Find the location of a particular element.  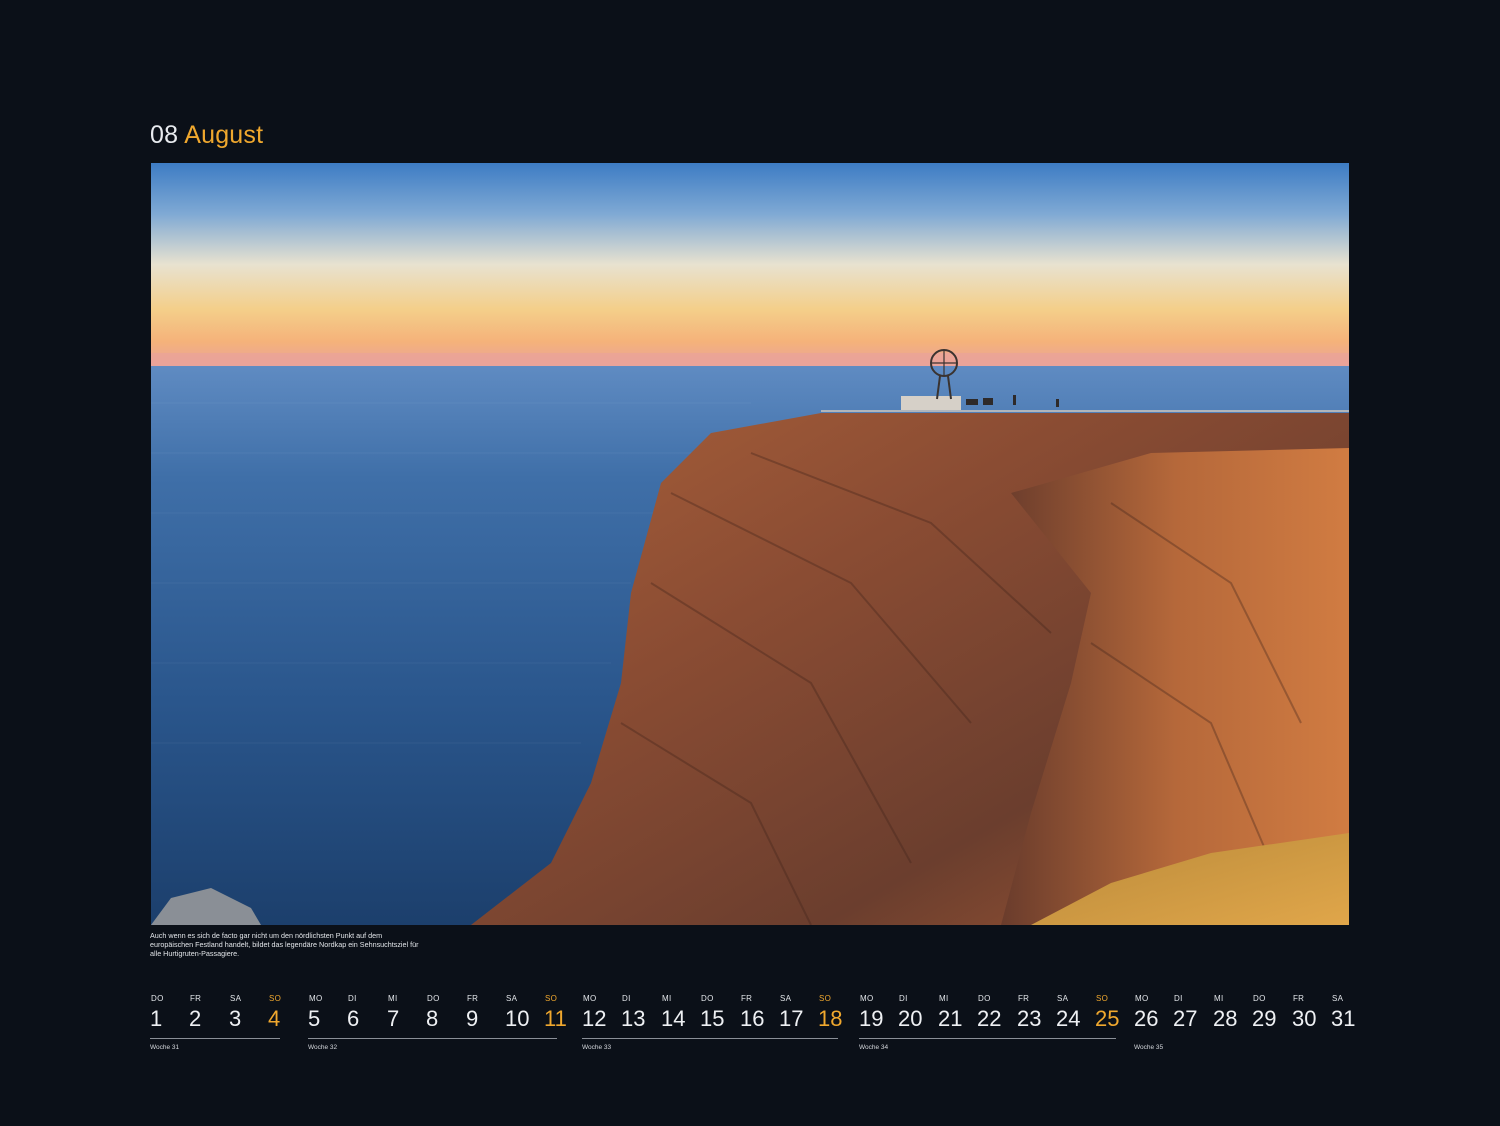

day-cell-sunday: SO 11 is located at coordinates (563, 1013).